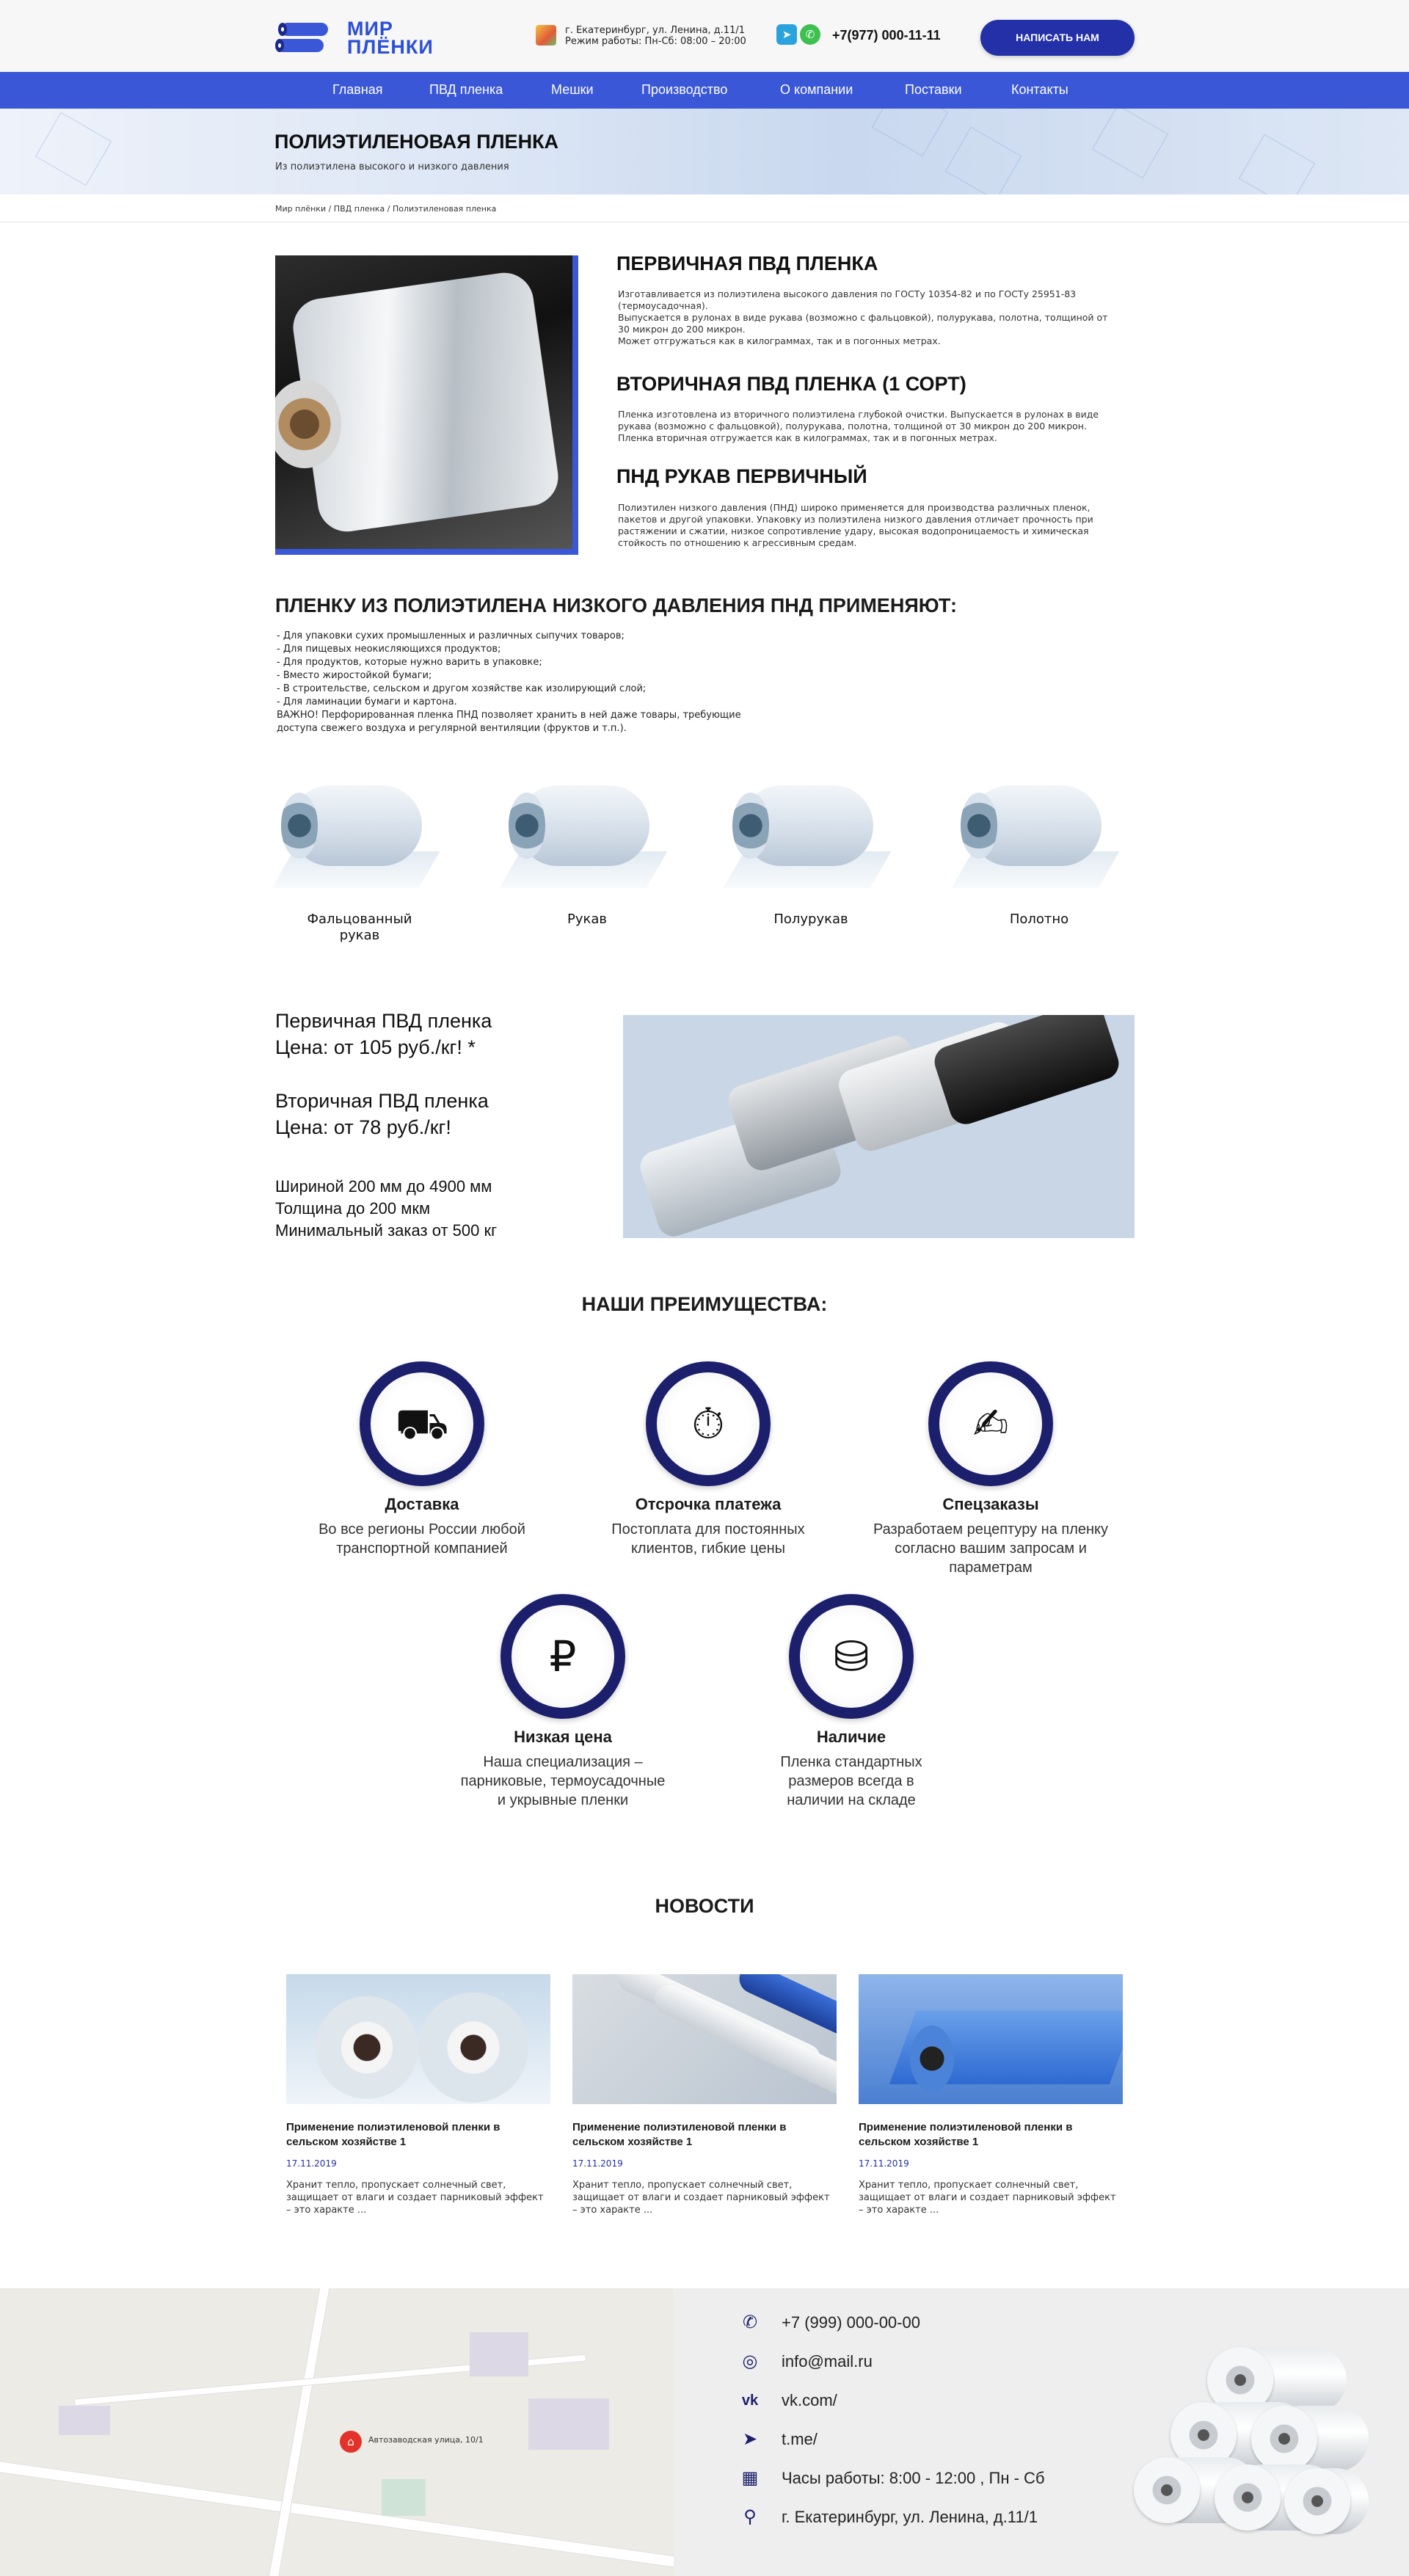 The image size is (1409, 2576). I want to click on advantage-name: Низкая цена, so click(563, 1737).